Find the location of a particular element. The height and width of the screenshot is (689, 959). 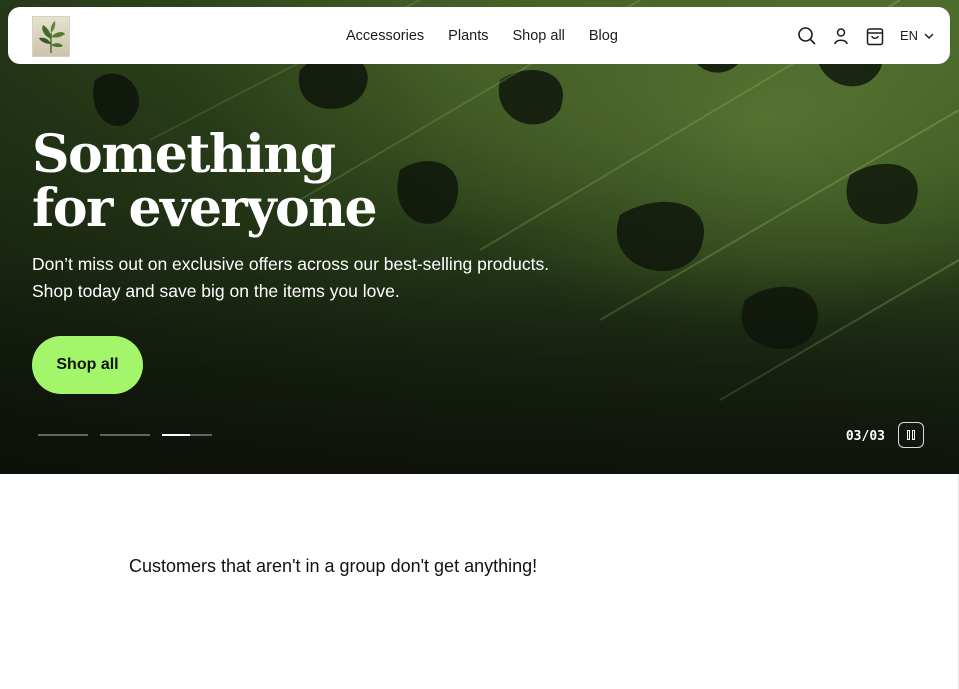

pause-button is located at coordinates (911, 435).